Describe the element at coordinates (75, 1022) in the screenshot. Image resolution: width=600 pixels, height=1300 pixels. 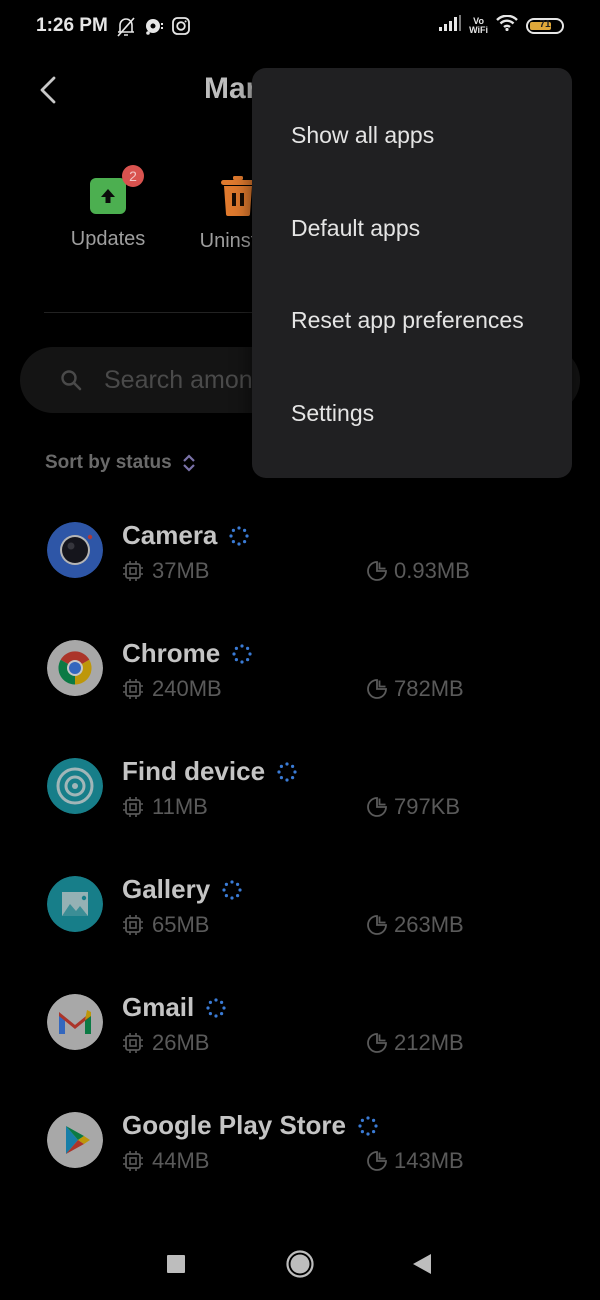
I see `gmail-icon` at that location.